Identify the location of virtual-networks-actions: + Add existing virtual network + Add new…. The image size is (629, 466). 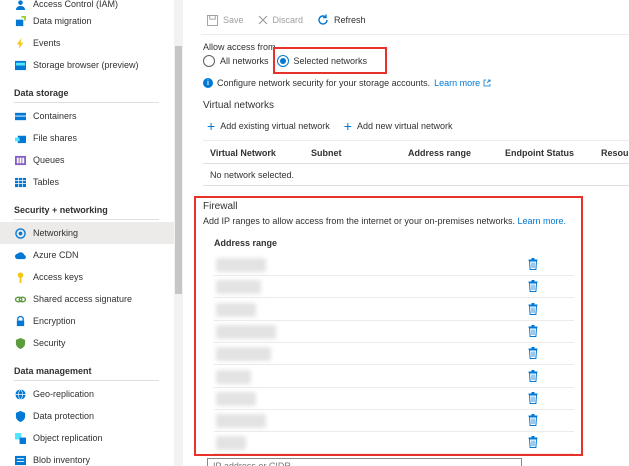
(330, 126).